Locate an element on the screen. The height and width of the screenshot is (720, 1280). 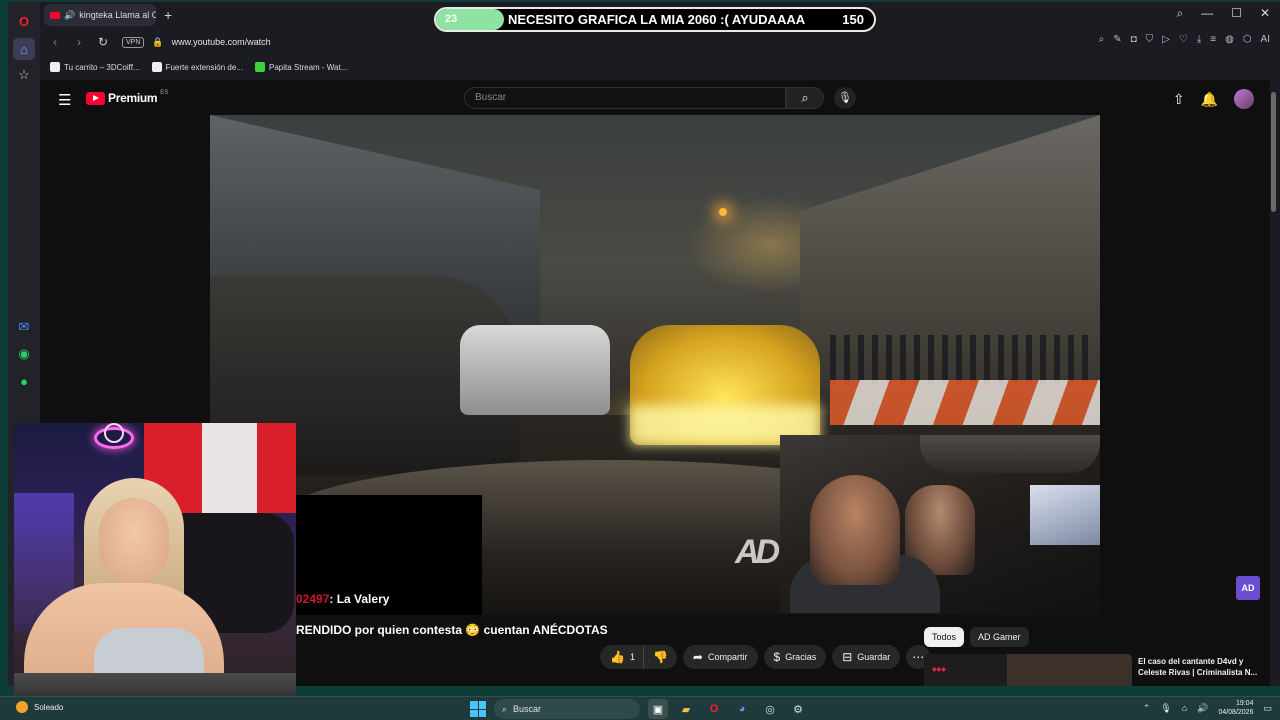
windows-start-icon is located at coordinates (478, 709).